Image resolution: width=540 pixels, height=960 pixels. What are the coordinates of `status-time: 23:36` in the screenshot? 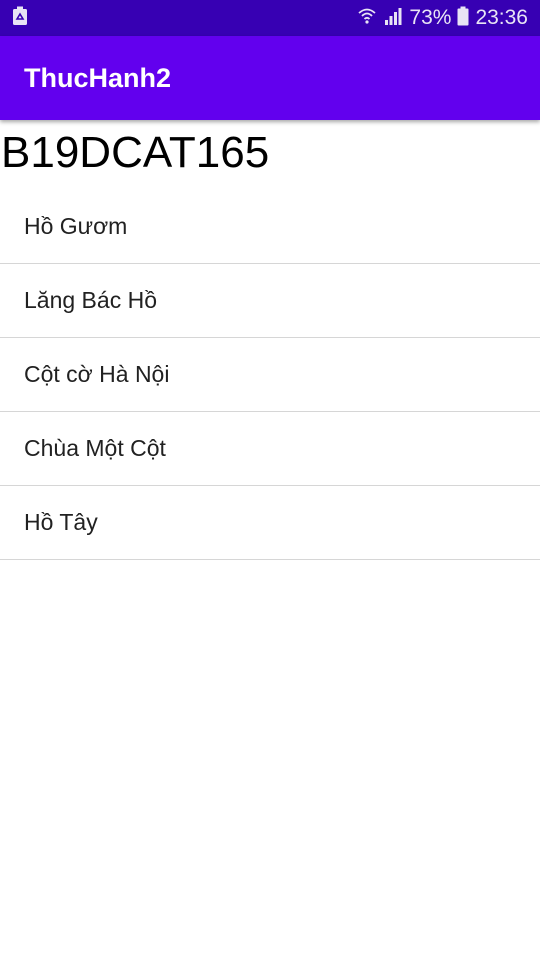 It's located at (501, 17).